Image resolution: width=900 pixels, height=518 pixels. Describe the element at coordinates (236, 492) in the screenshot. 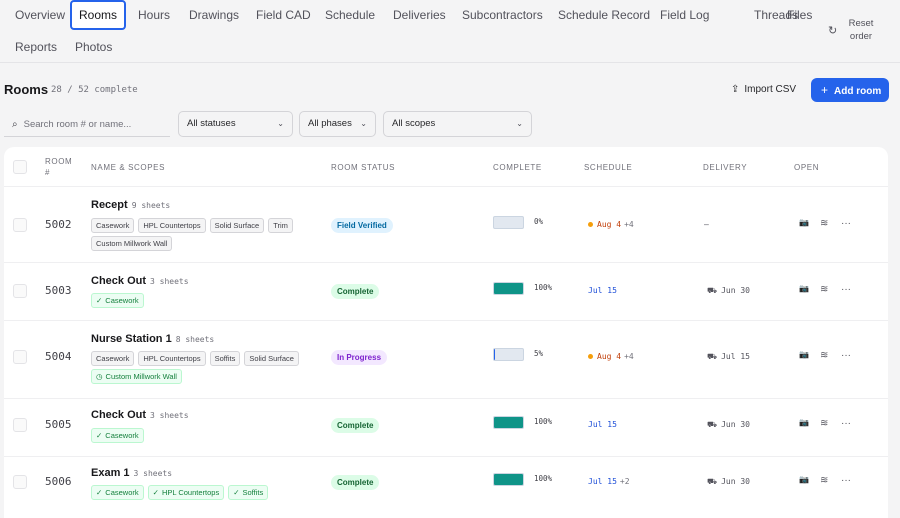

I see `check-icon: ✓` at that location.